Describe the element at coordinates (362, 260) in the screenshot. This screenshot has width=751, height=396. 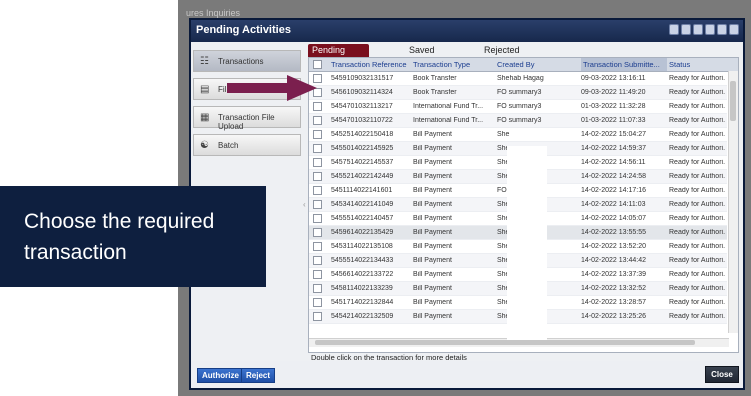
I see `table-cell: 5455514022134433` at that location.